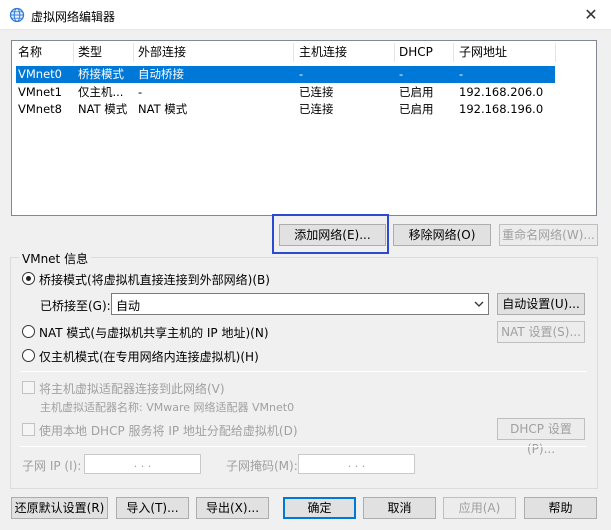  Describe the element at coordinates (28, 331) in the screenshot. I see `nat-radio` at that location.